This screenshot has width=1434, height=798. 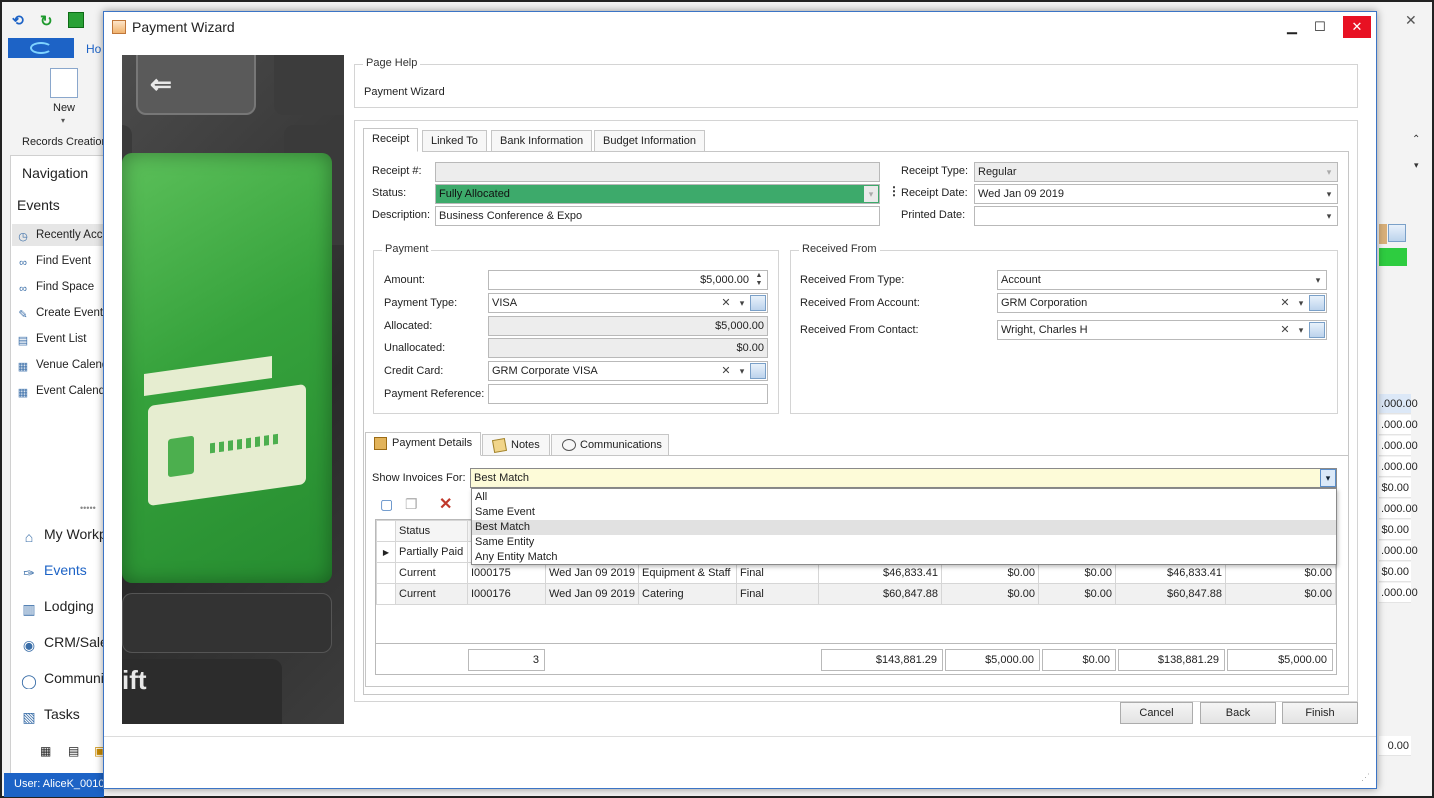 I want to click on tab-communications: Communications, so click(x=610, y=445).